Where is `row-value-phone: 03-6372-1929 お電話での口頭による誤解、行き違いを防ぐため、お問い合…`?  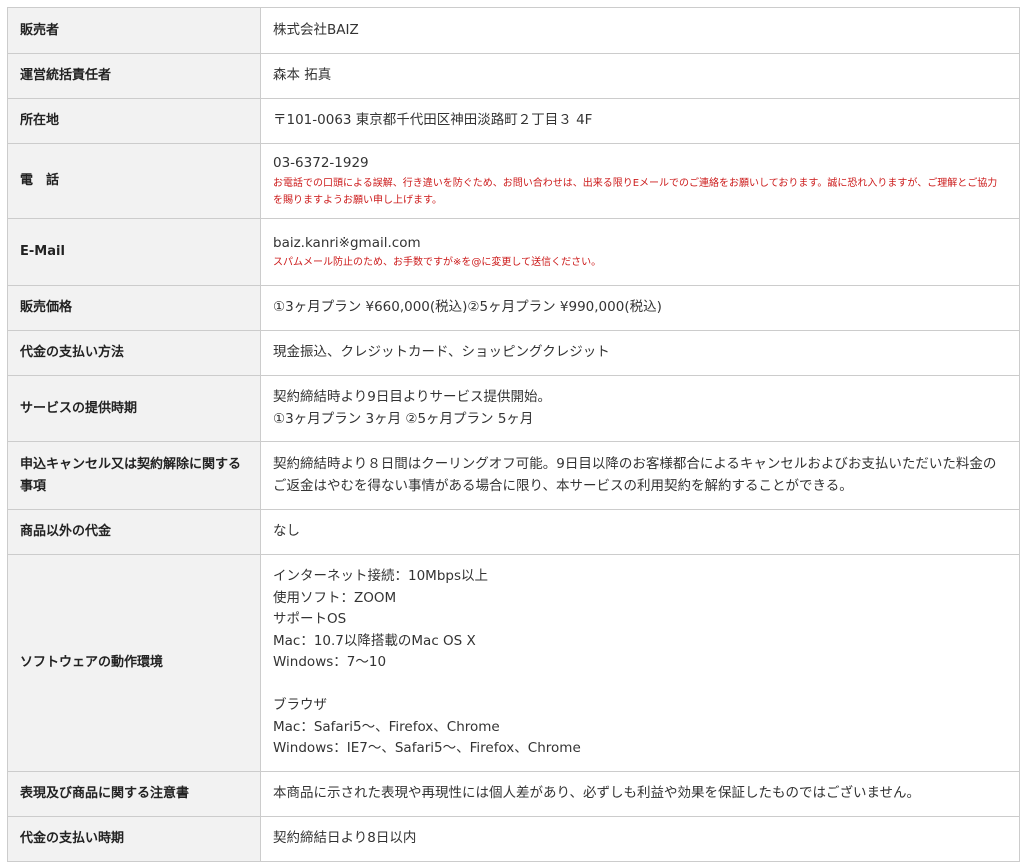 row-value-phone: 03-6372-1929 お電話での口頭による誤解、行き違いを防ぐため、お問い合… is located at coordinates (640, 181).